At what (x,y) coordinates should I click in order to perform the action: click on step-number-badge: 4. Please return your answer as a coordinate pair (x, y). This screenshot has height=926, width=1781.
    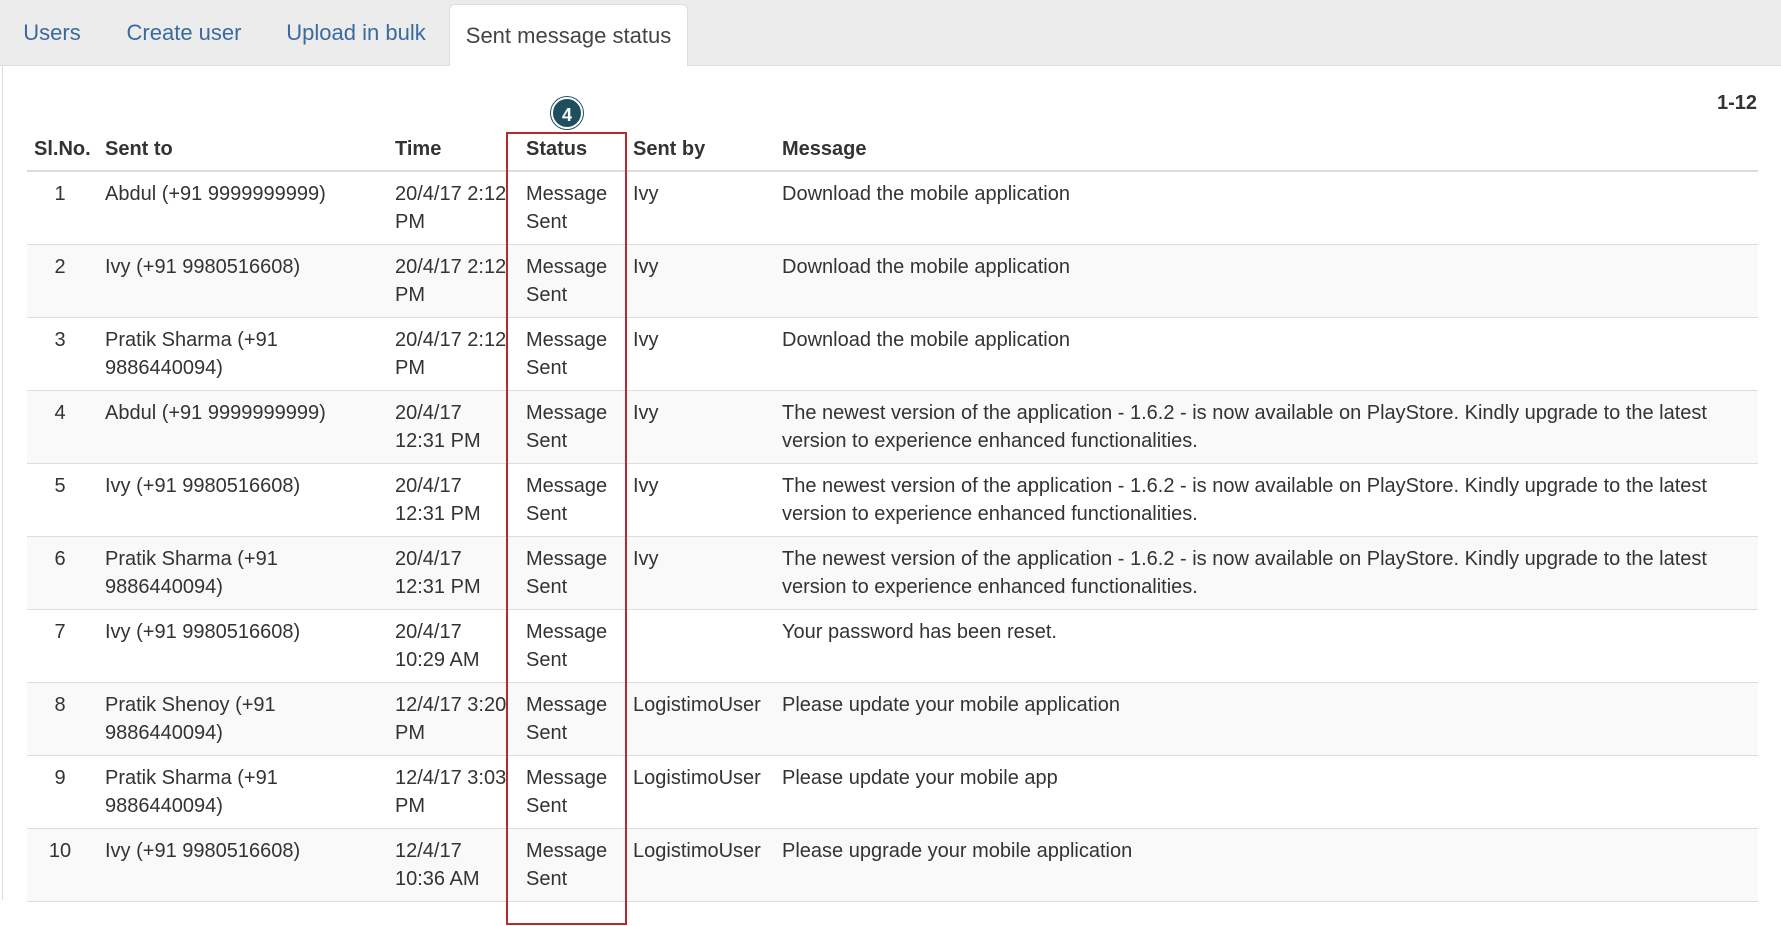
    Looking at the image, I should click on (567, 113).